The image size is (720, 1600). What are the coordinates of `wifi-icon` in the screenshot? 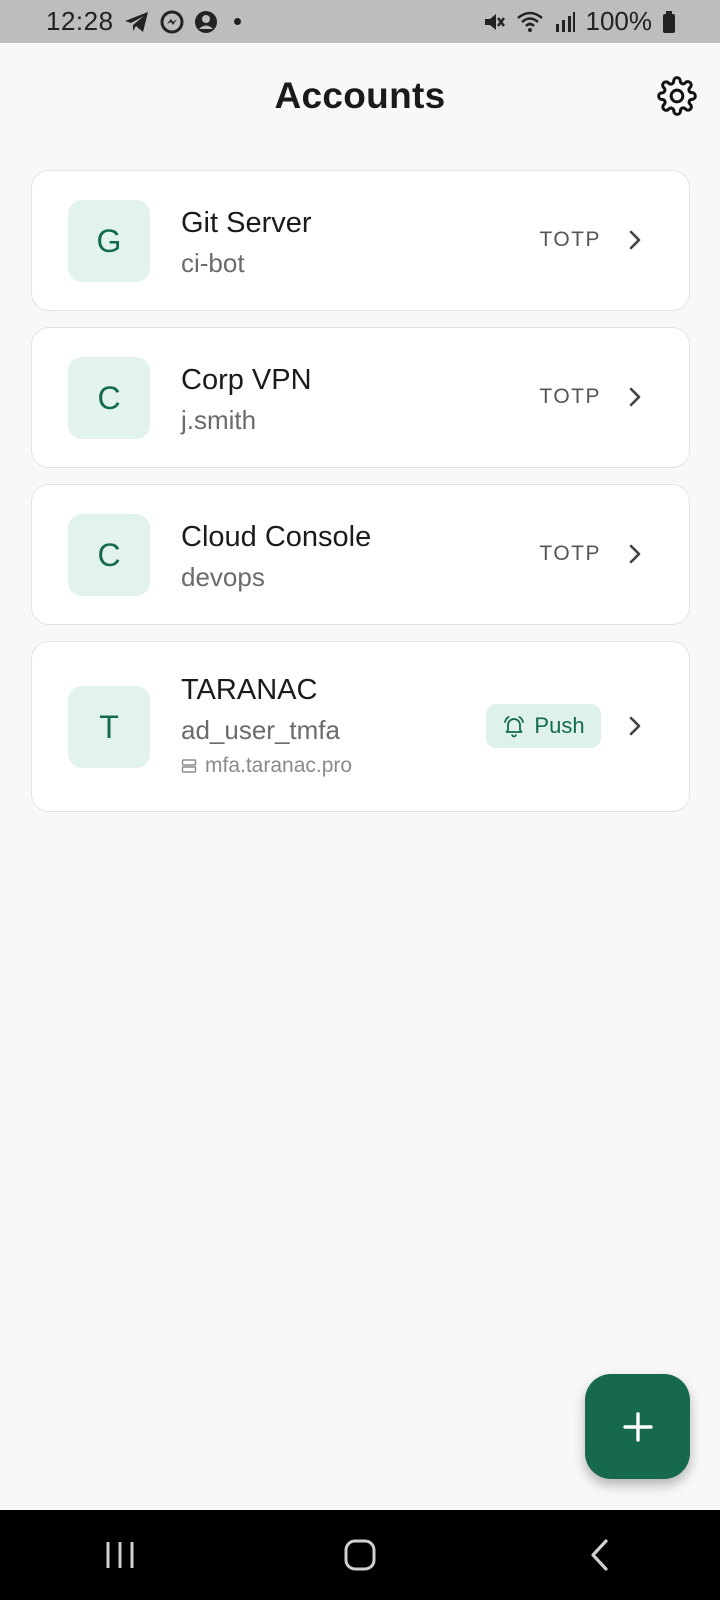 It's located at (530, 22).